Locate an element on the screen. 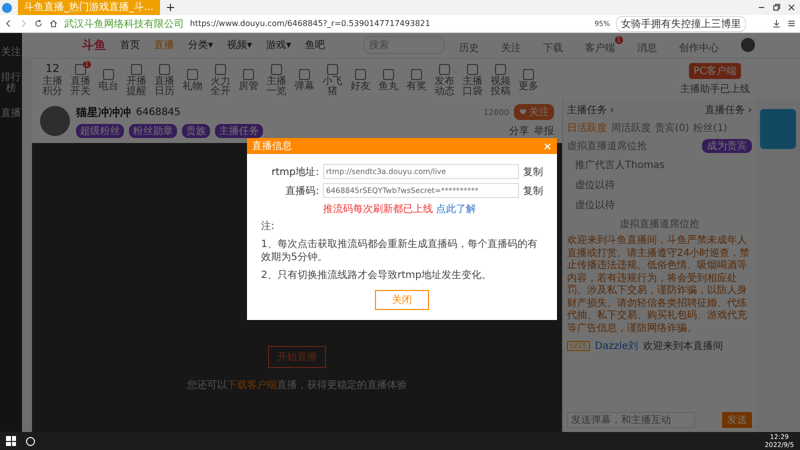 This screenshot has width=800, height=450. sidebar-item: 排行榜 is located at coordinates (11, 83).